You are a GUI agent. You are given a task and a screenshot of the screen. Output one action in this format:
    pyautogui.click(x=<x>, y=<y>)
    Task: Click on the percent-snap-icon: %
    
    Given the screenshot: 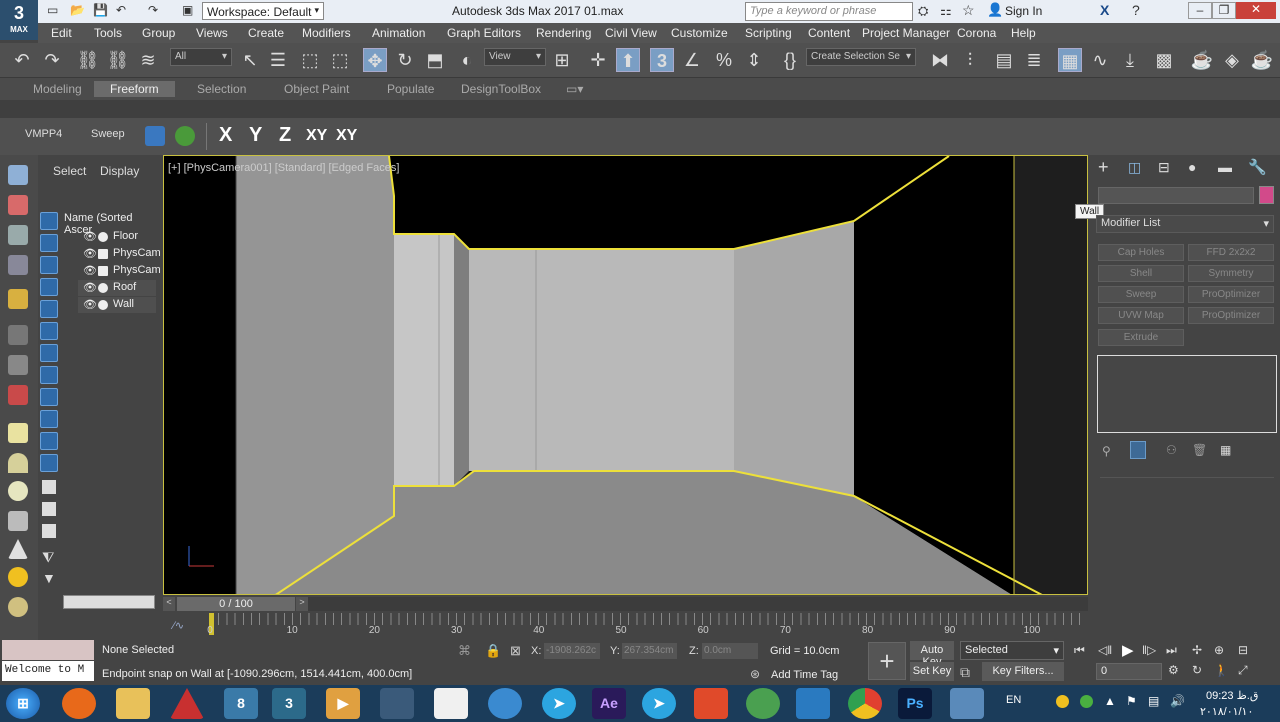 What is the action you would take?
    pyautogui.click(x=724, y=60)
    